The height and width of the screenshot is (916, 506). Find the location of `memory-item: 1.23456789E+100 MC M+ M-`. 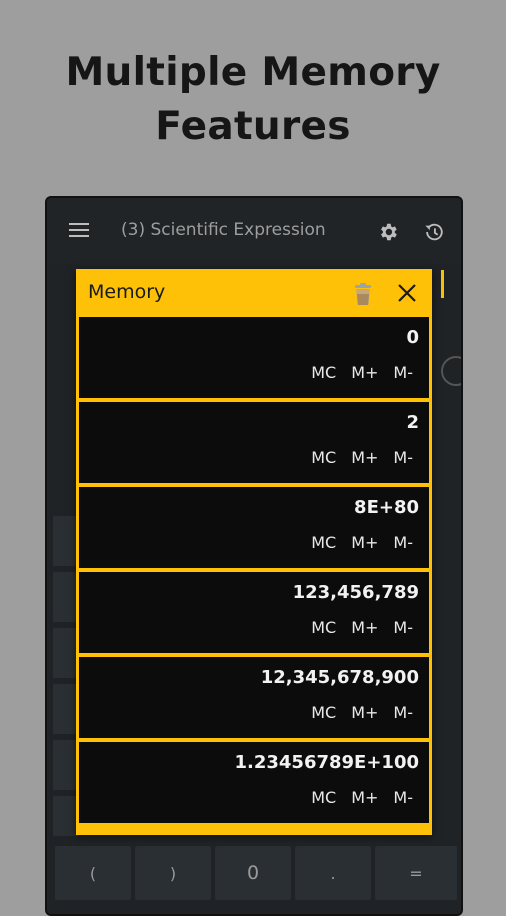

memory-item: 1.23456789E+100 MC M+ M- is located at coordinates (254, 782).